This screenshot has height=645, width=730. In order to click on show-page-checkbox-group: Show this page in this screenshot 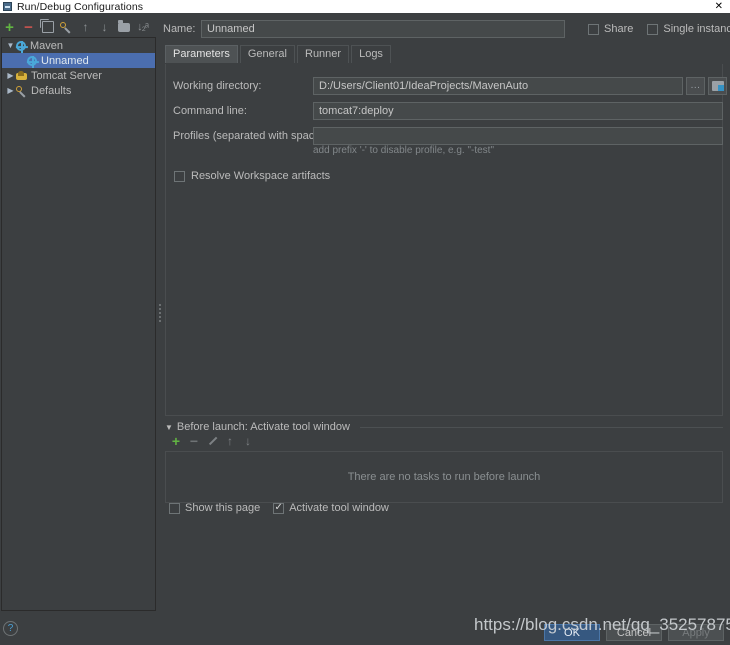, I will do `click(214, 508)`.